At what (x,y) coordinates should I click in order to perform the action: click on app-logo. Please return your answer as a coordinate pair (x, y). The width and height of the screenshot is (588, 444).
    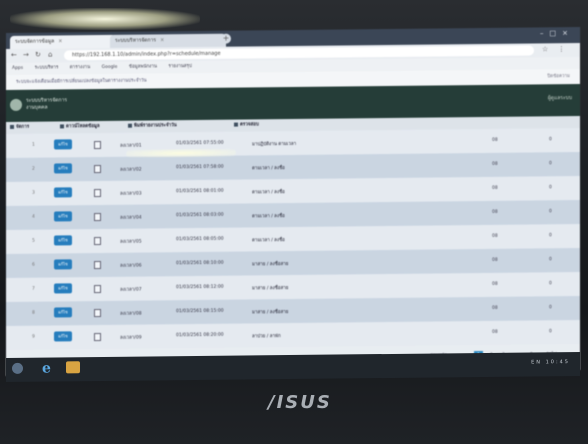
    Looking at the image, I should click on (16, 104).